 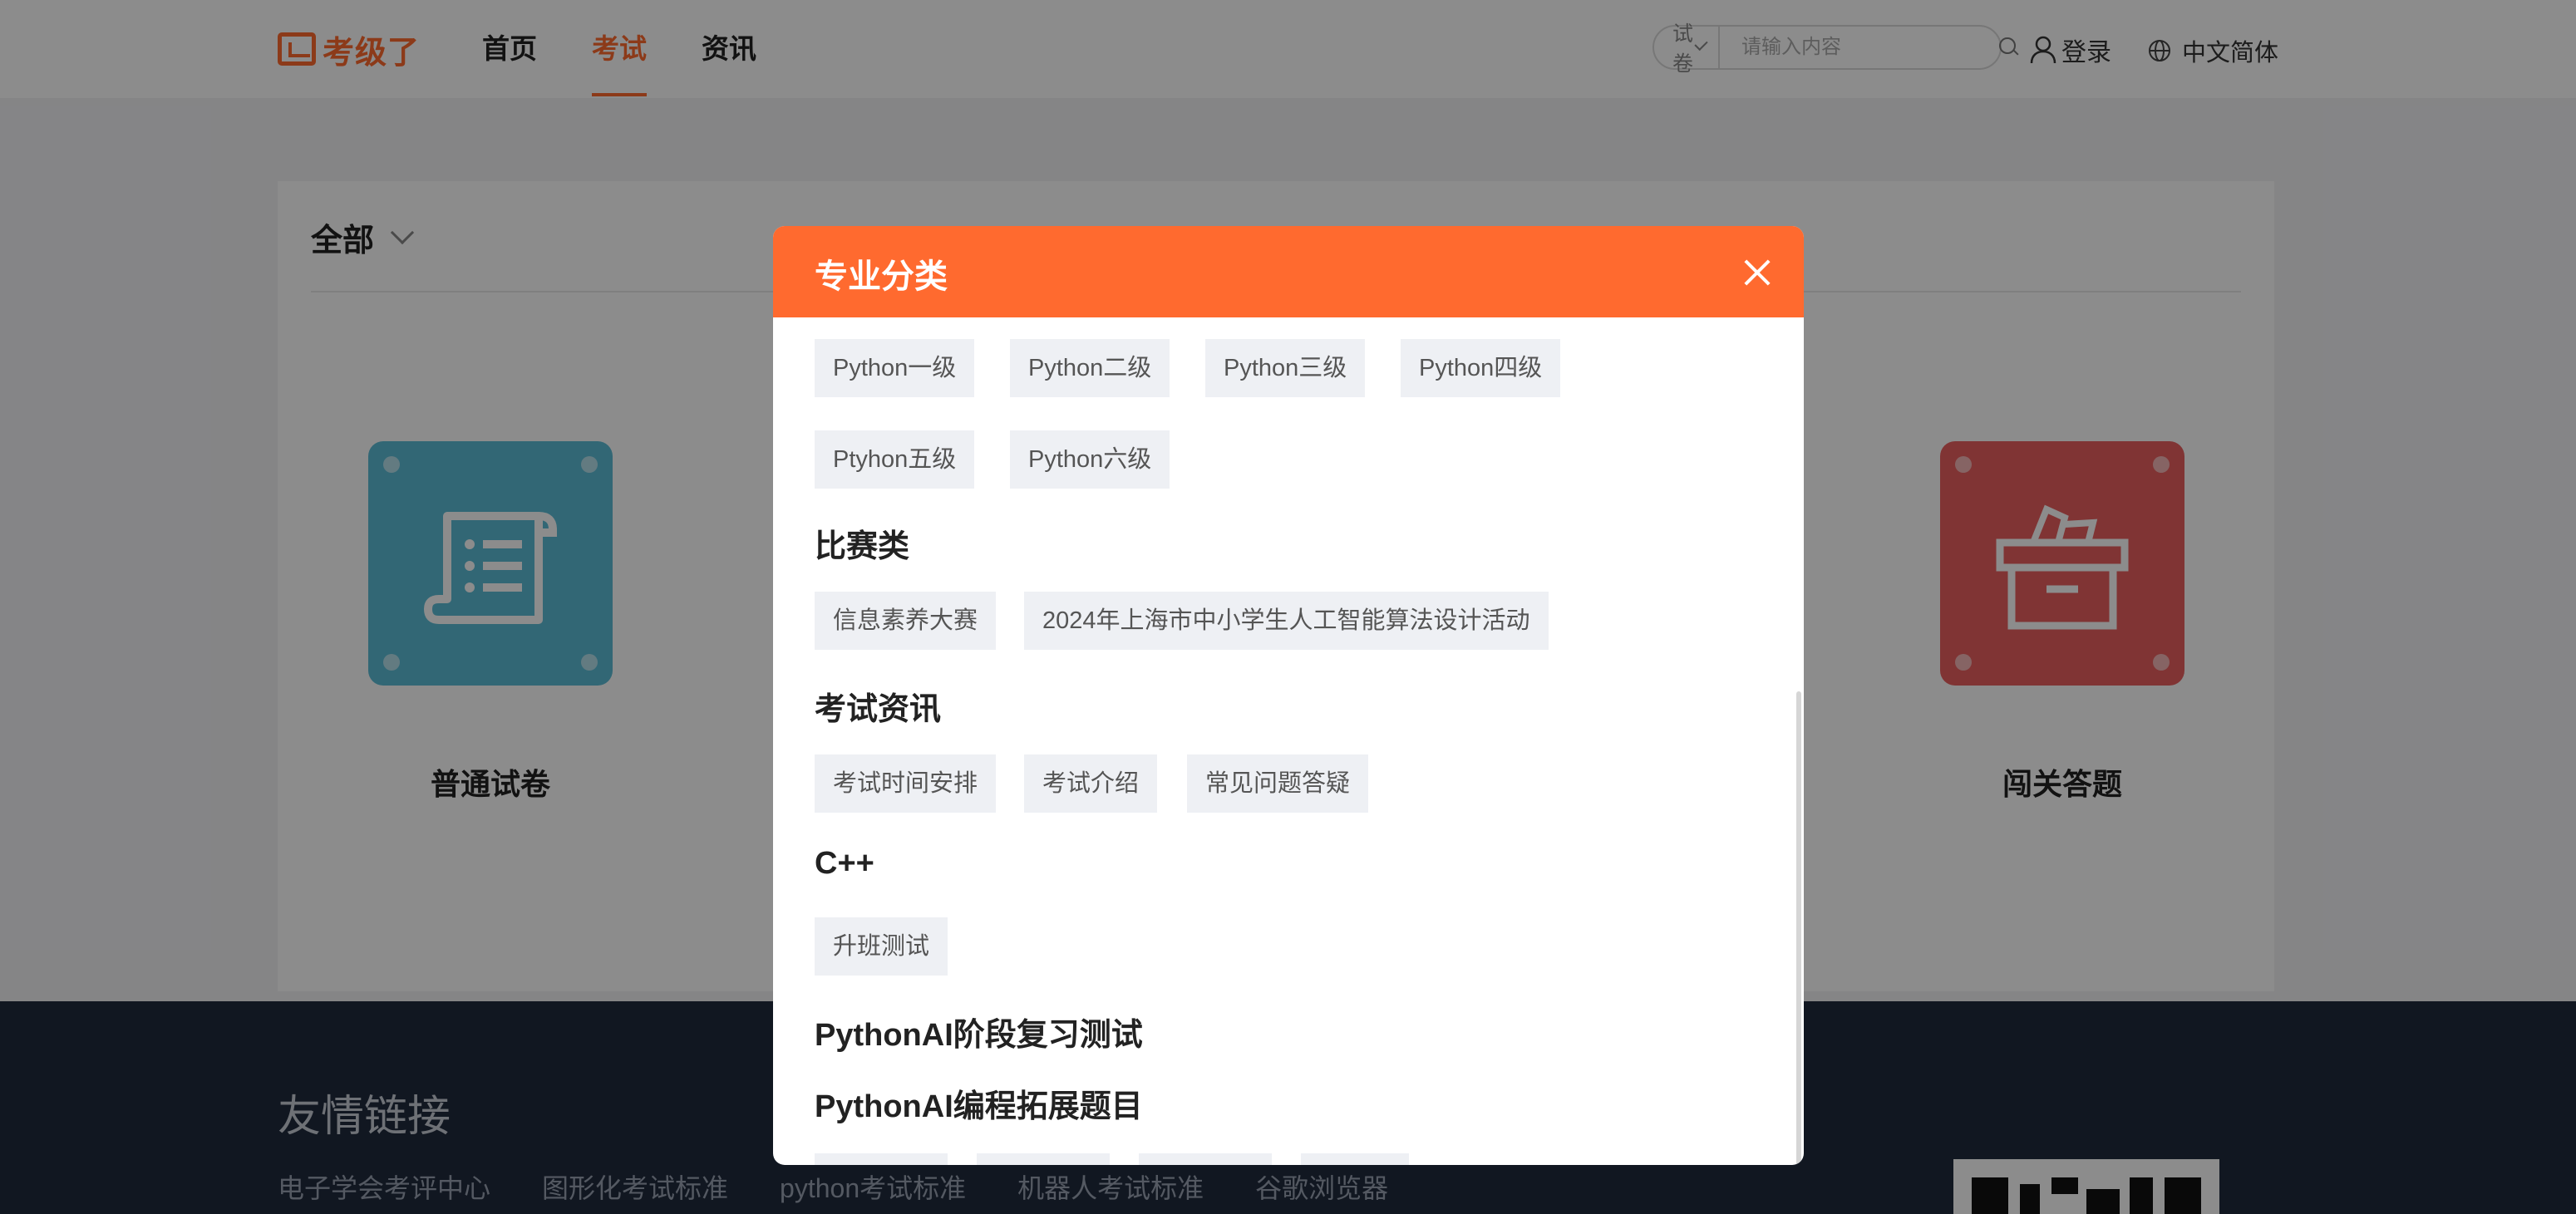 What do you see at coordinates (906, 621) in the screenshot?
I see `category-tag: 信息素养大赛` at bounding box center [906, 621].